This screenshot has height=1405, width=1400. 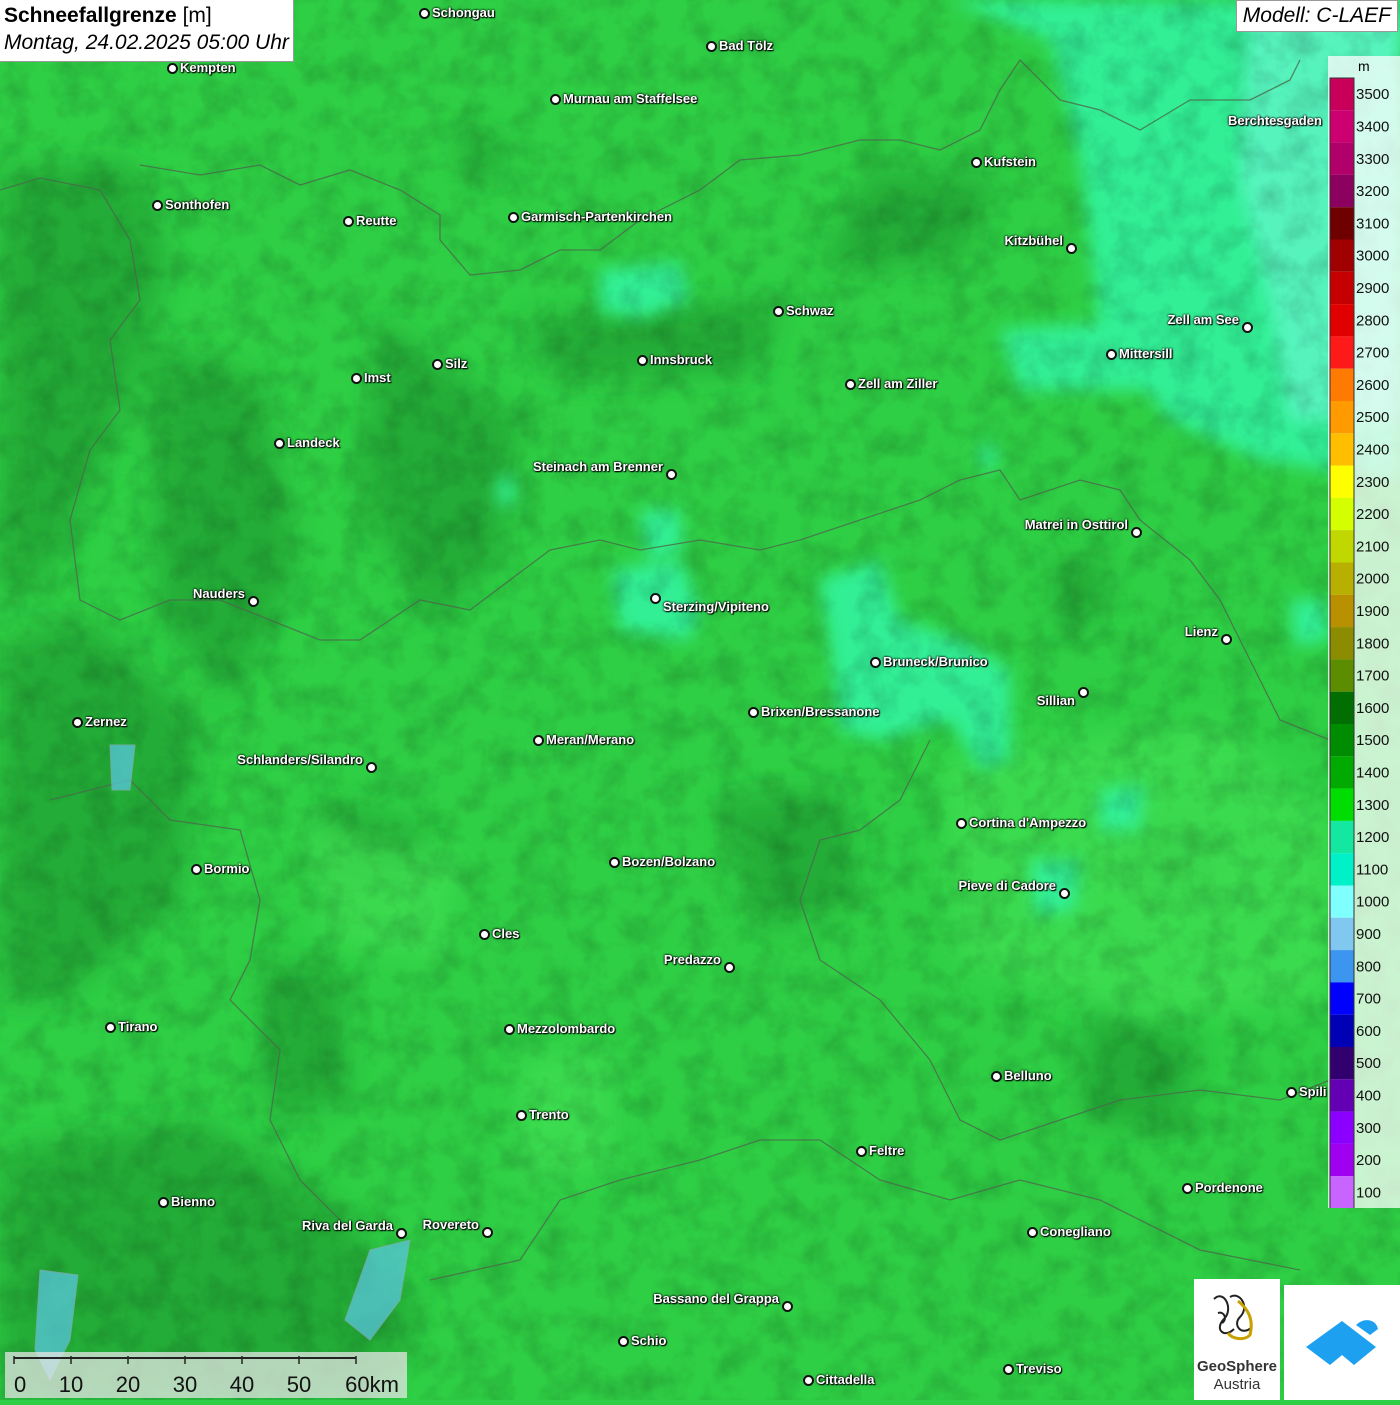 What do you see at coordinates (1007, 885) in the screenshot?
I see `city-label-pieve-di-cadore: Pieve di Cadore` at bounding box center [1007, 885].